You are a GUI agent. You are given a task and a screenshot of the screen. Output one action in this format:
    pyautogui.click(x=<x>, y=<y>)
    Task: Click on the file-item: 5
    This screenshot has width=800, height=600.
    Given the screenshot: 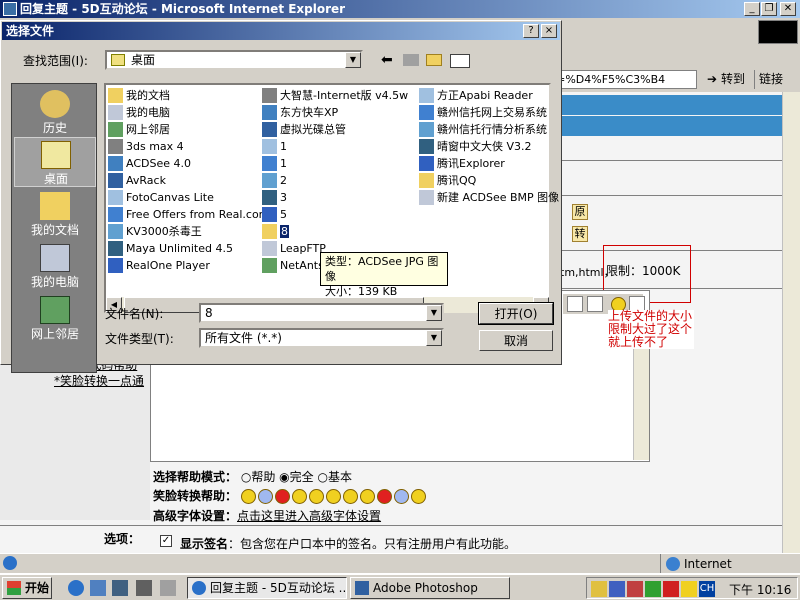 What is the action you would take?
    pyautogui.click(x=274, y=214)
    